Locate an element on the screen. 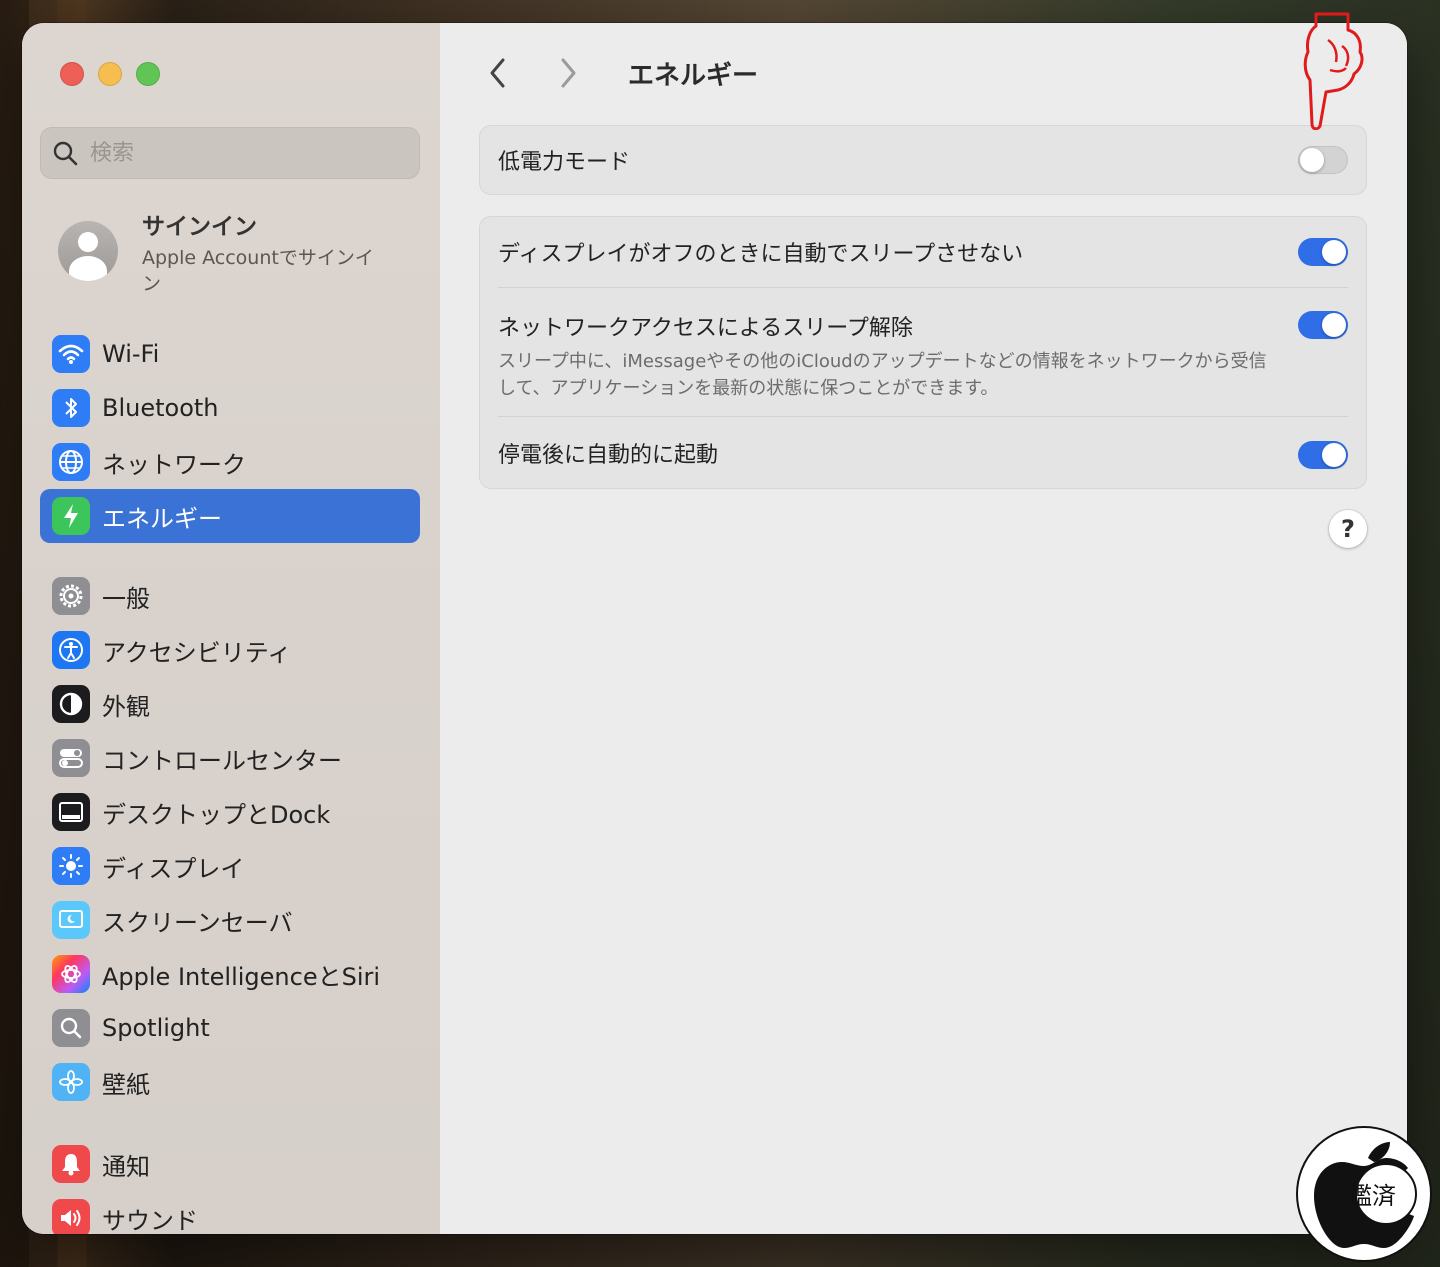 The height and width of the screenshot is (1267, 1440). account-signin: サインイン Apple Accountでサインイン is located at coordinates (220, 251).